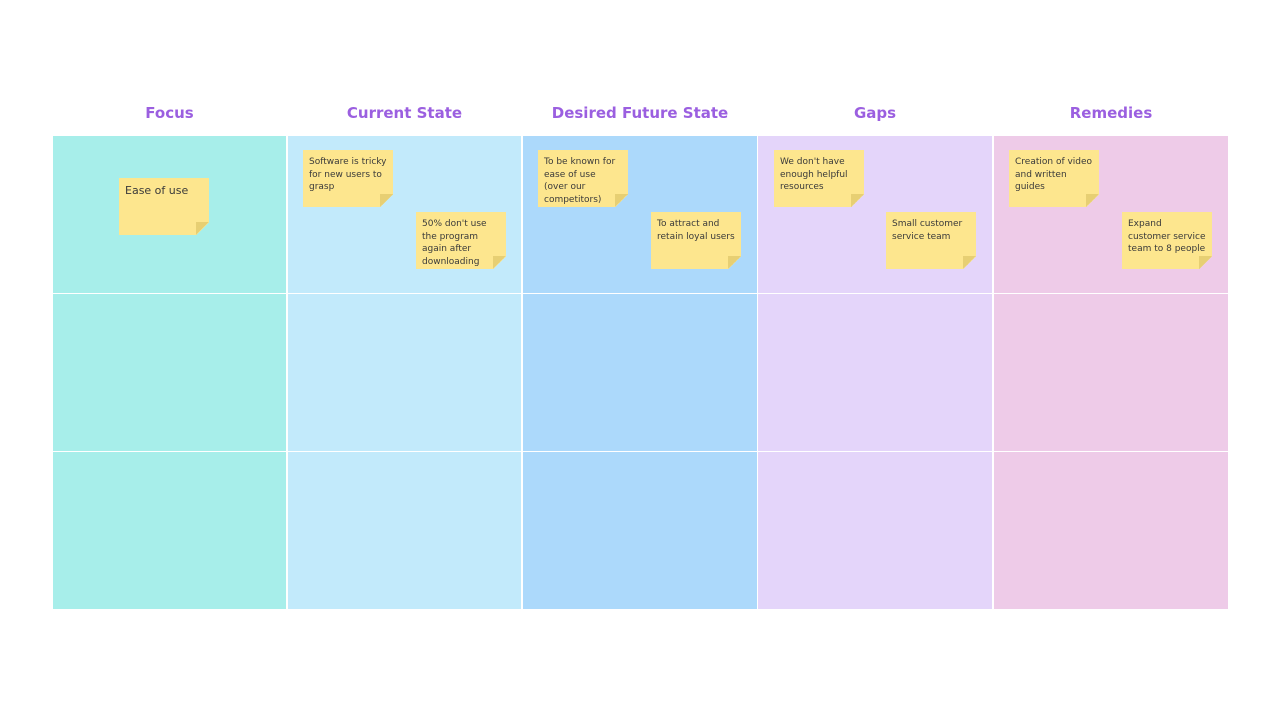 The image size is (1280, 720). What do you see at coordinates (696, 230) in the screenshot?
I see `sticky-text: To attract and retain loyal users` at bounding box center [696, 230].